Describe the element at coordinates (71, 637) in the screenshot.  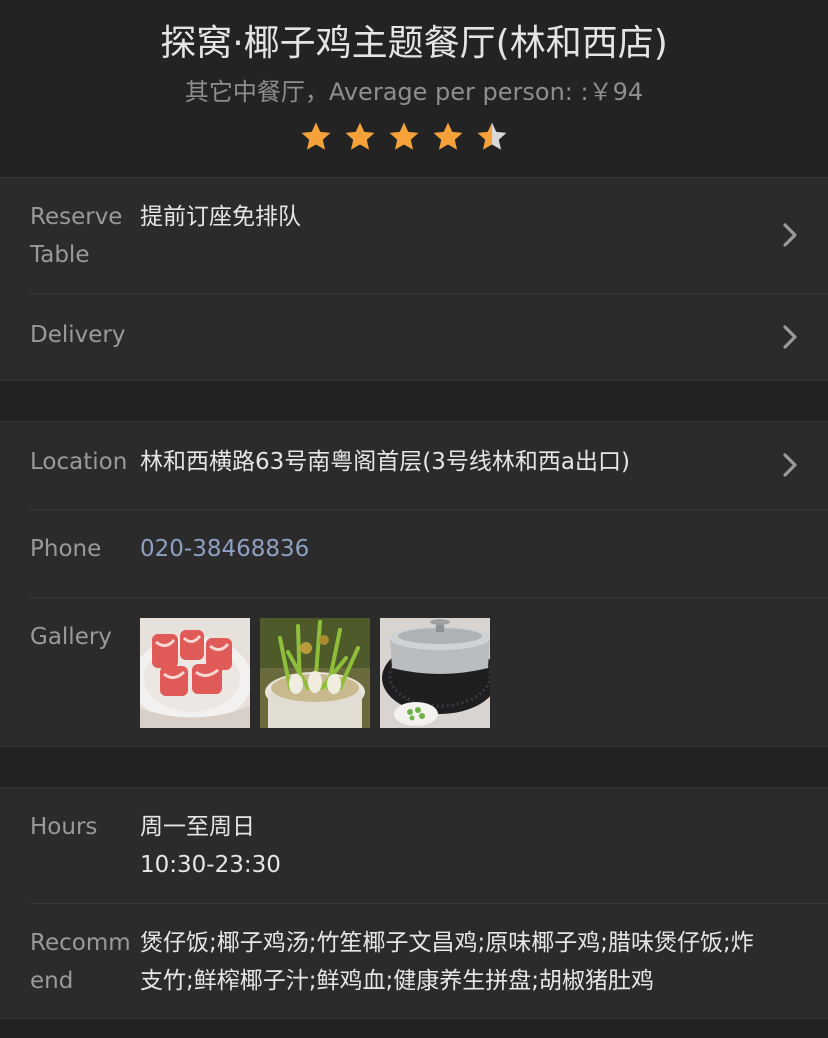
I see `gallery-label: Gallery` at that location.